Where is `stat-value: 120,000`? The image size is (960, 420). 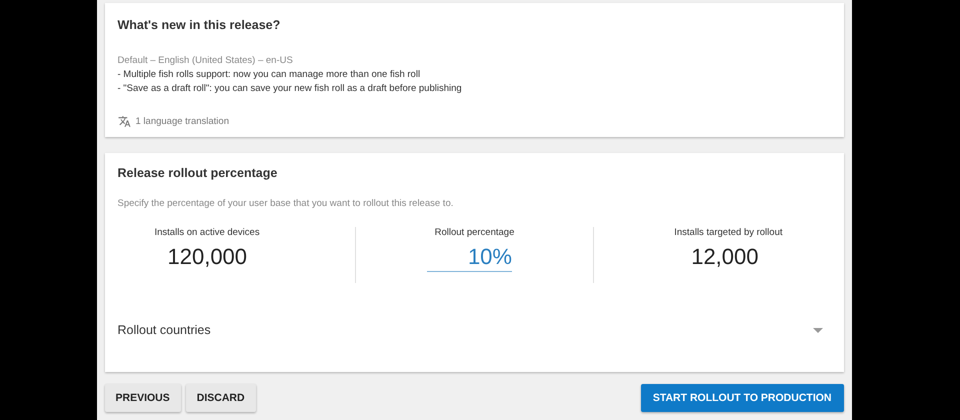 stat-value: 120,000 is located at coordinates (207, 257).